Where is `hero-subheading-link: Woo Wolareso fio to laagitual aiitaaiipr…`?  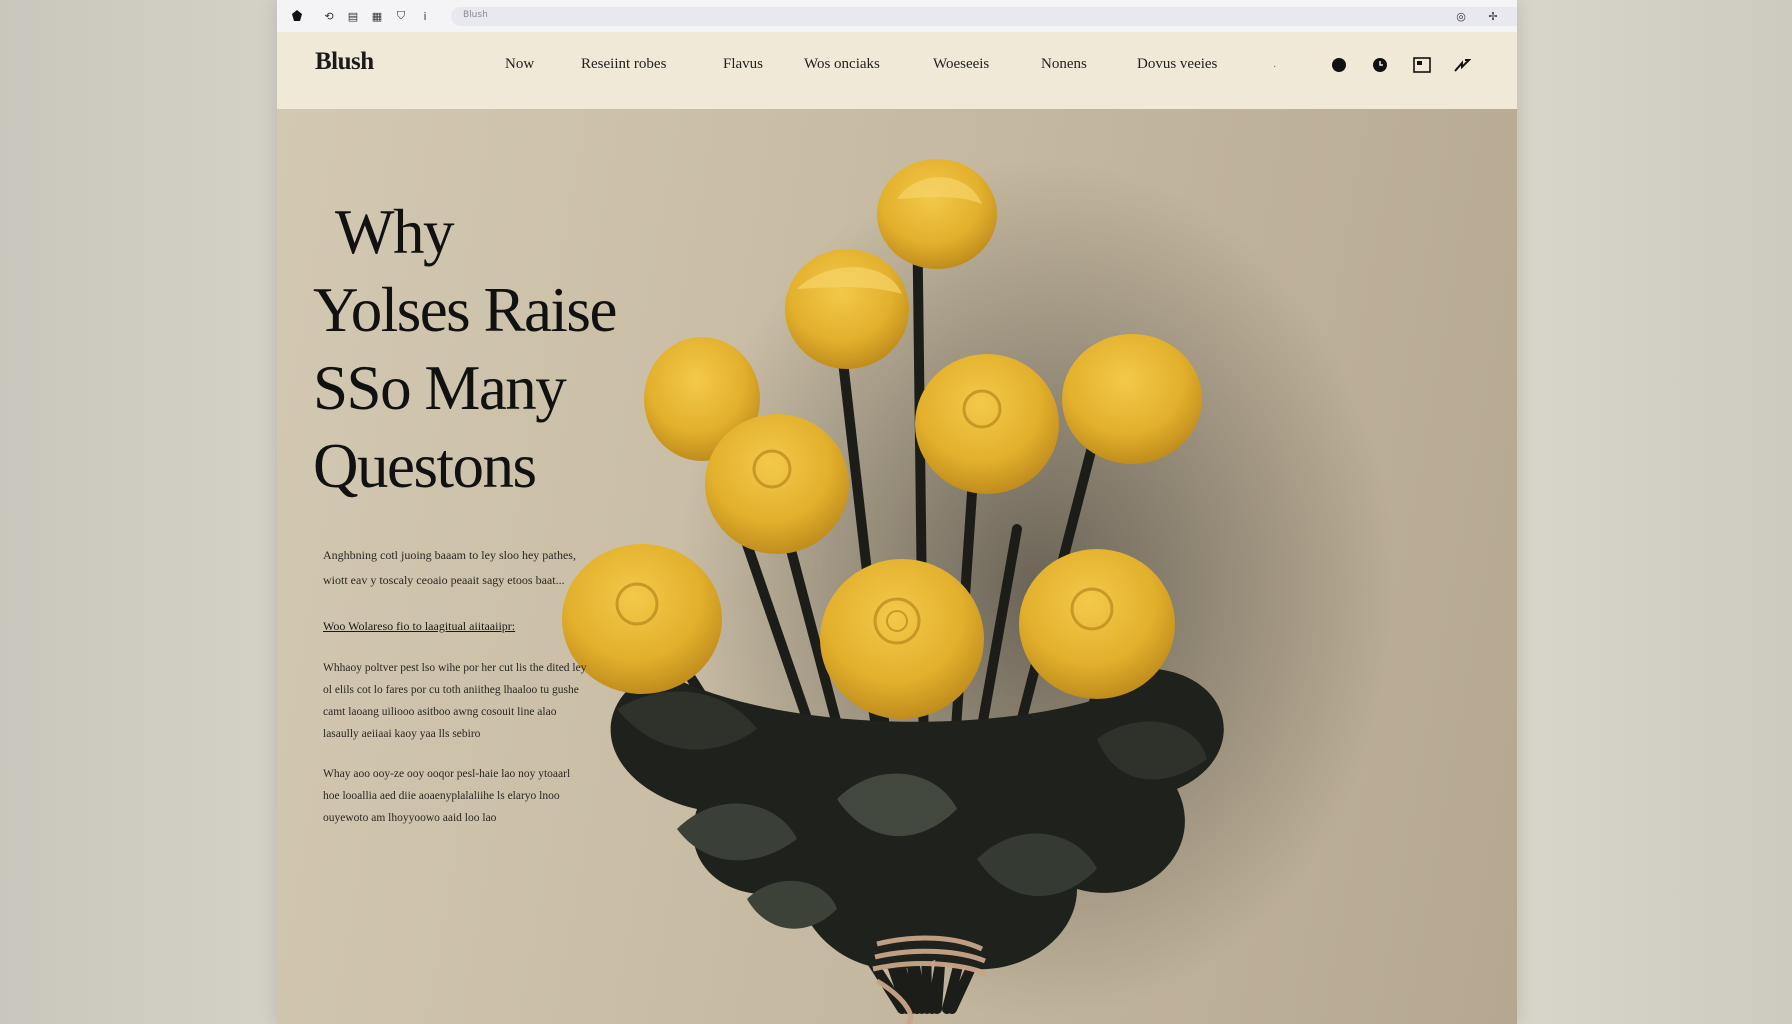
hero-subheading-link: Woo Wolareso fio to laagitual aiitaaiipr… is located at coordinates (419, 626).